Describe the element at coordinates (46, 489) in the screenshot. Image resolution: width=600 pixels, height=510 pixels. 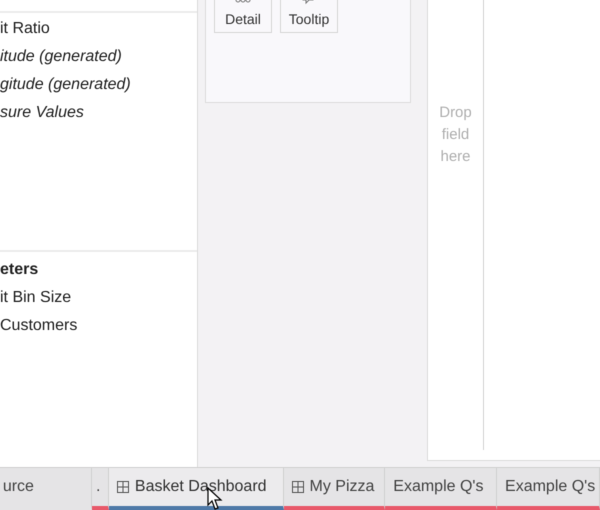
I see `sheet-tab: urce` at that location.